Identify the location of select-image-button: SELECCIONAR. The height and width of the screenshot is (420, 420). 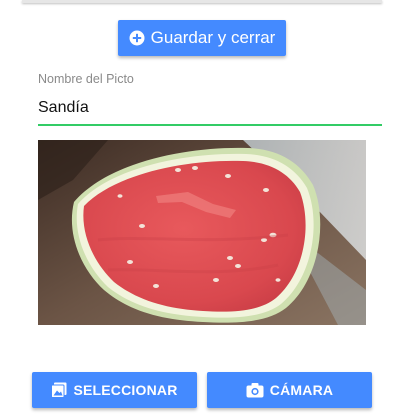
(114, 390).